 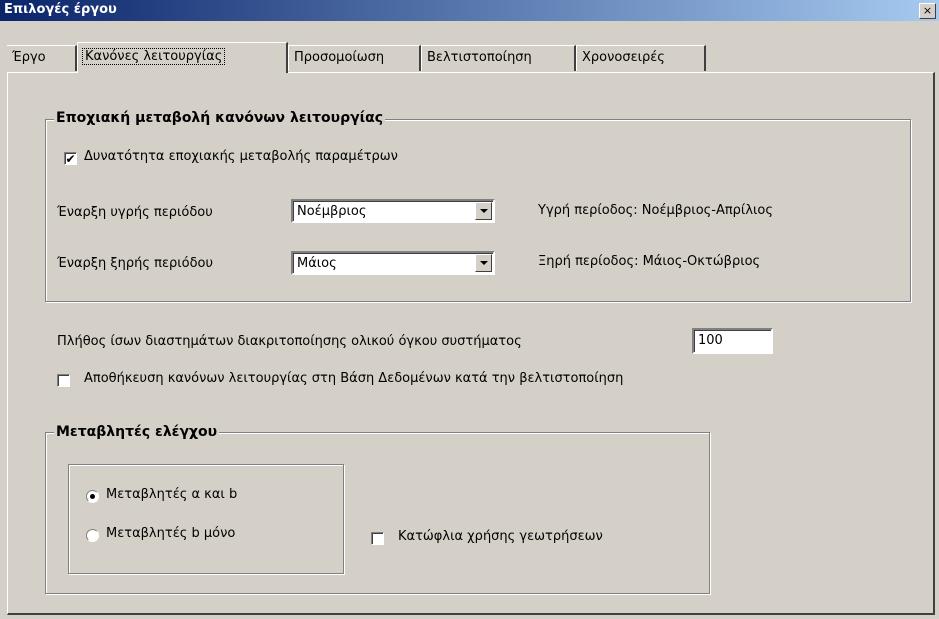 I want to click on title-bar: Επιλογές έργου ×, so click(x=469, y=10).